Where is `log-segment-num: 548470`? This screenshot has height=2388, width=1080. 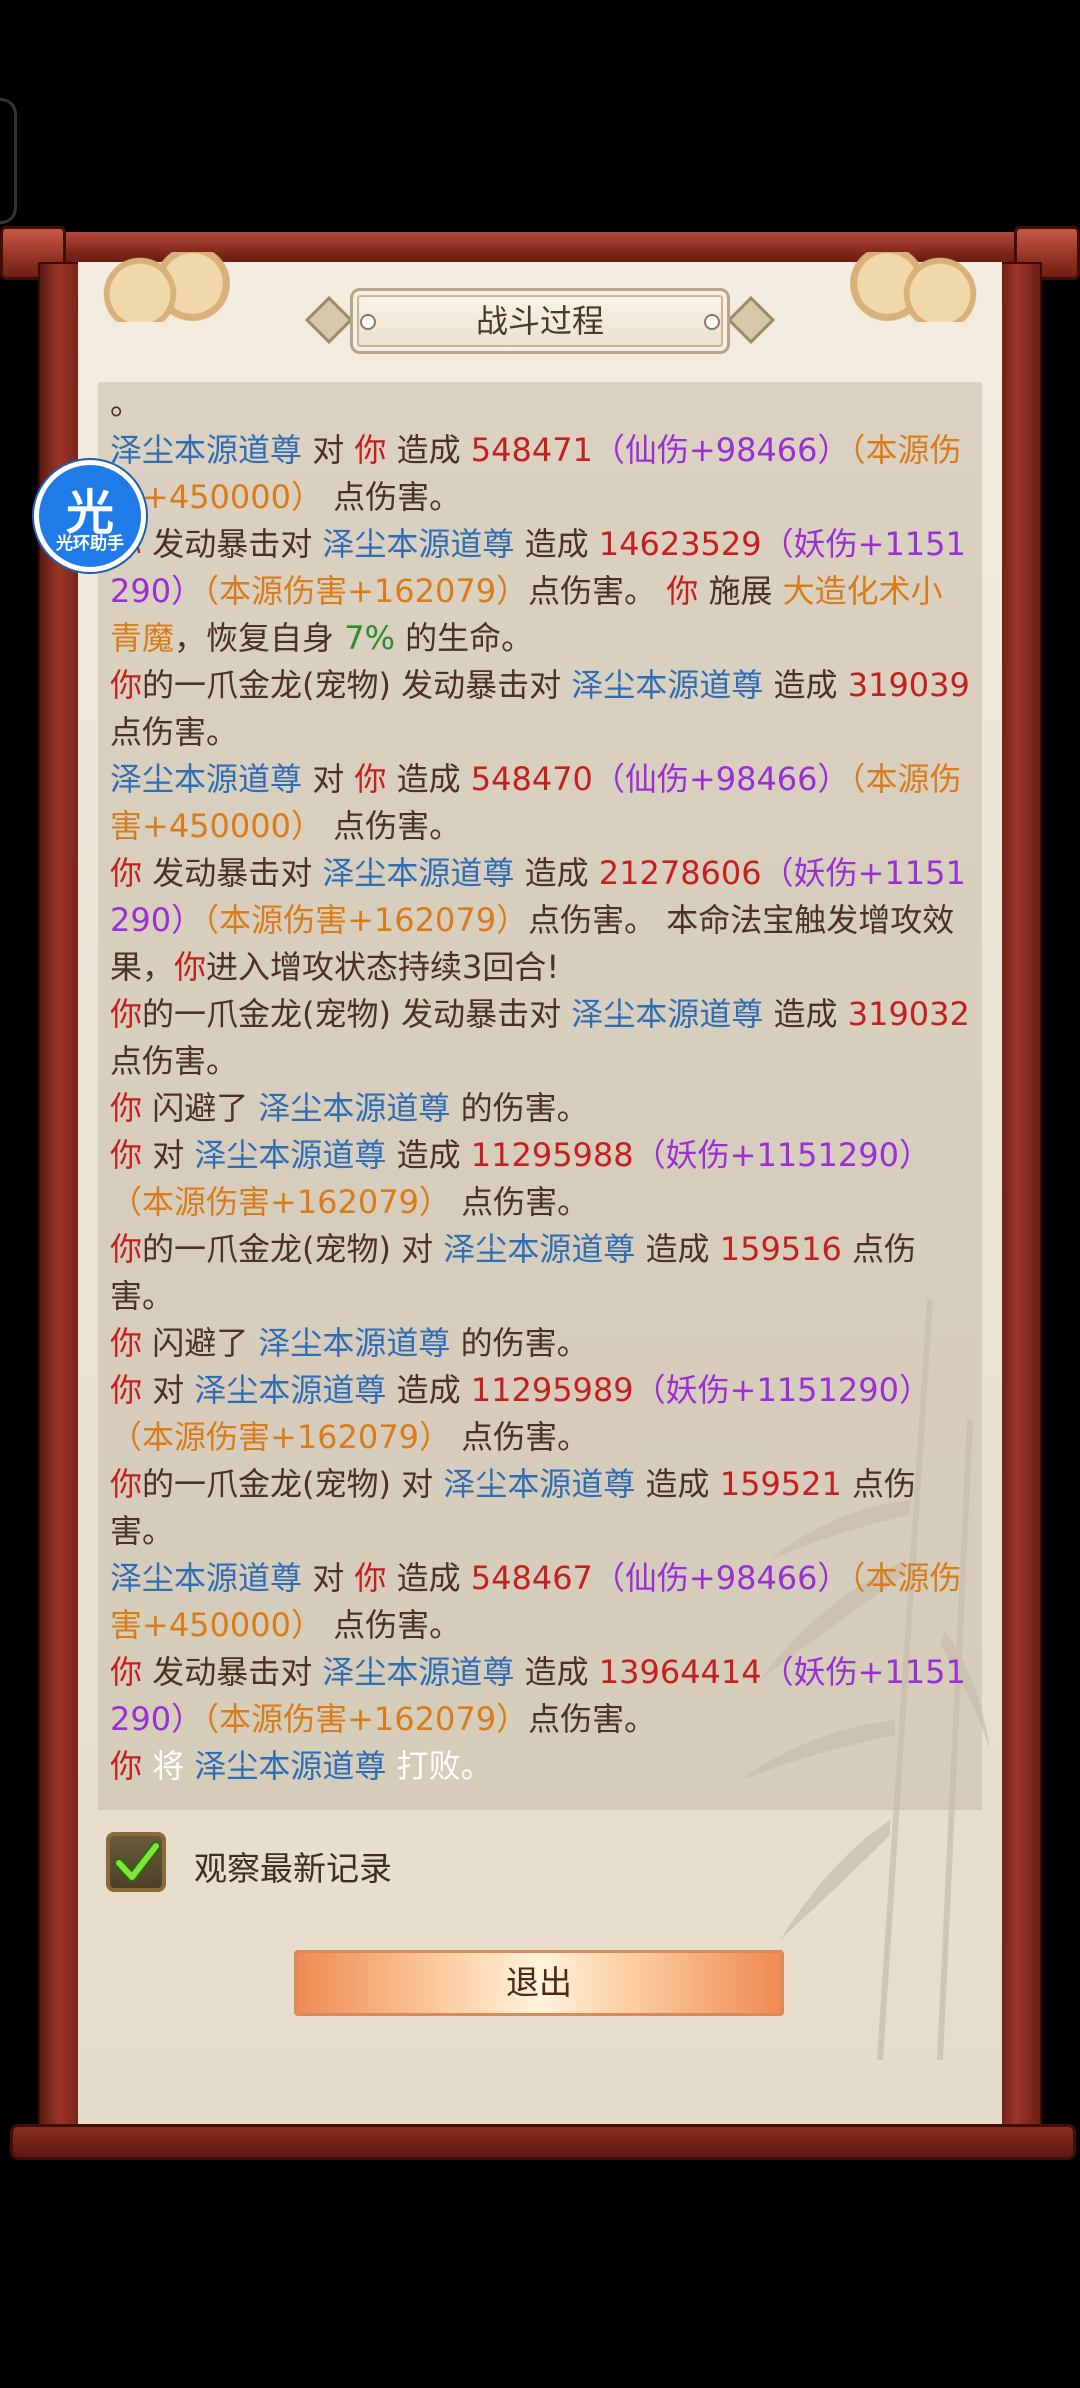 log-segment-num: 548470 is located at coordinates (531, 779).